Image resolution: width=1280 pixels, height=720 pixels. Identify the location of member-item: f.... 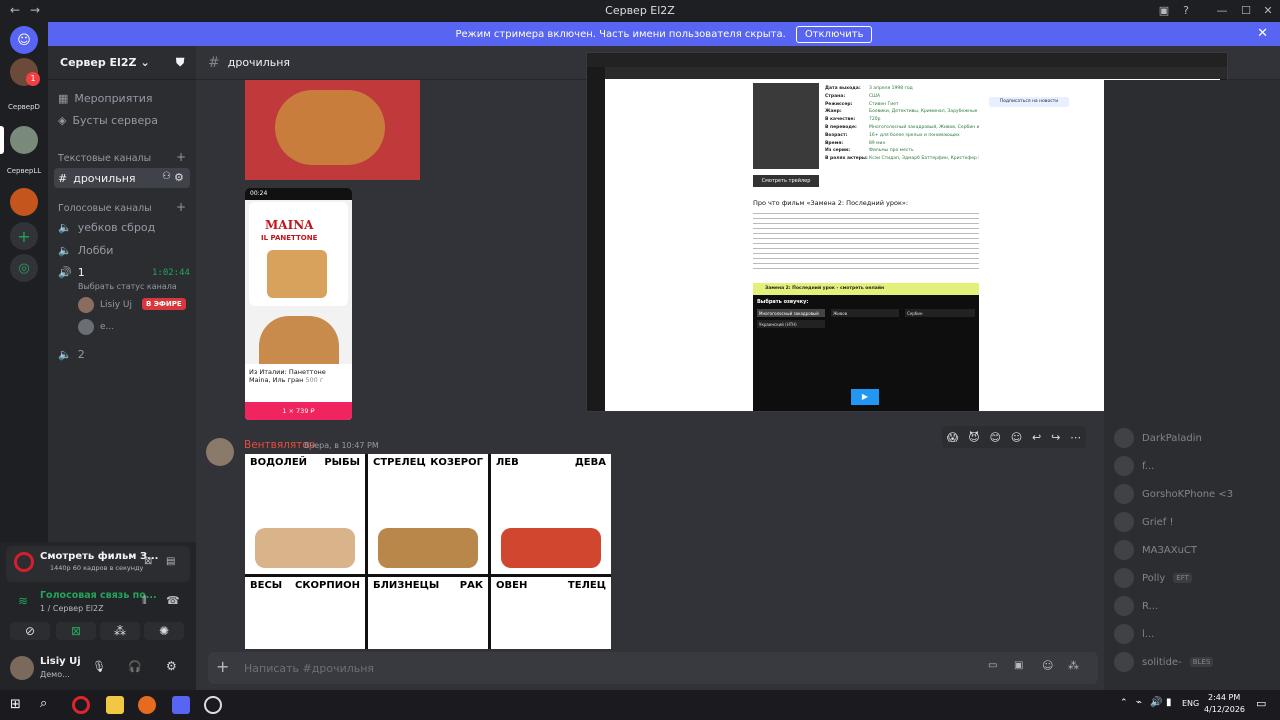
(1134, 466).